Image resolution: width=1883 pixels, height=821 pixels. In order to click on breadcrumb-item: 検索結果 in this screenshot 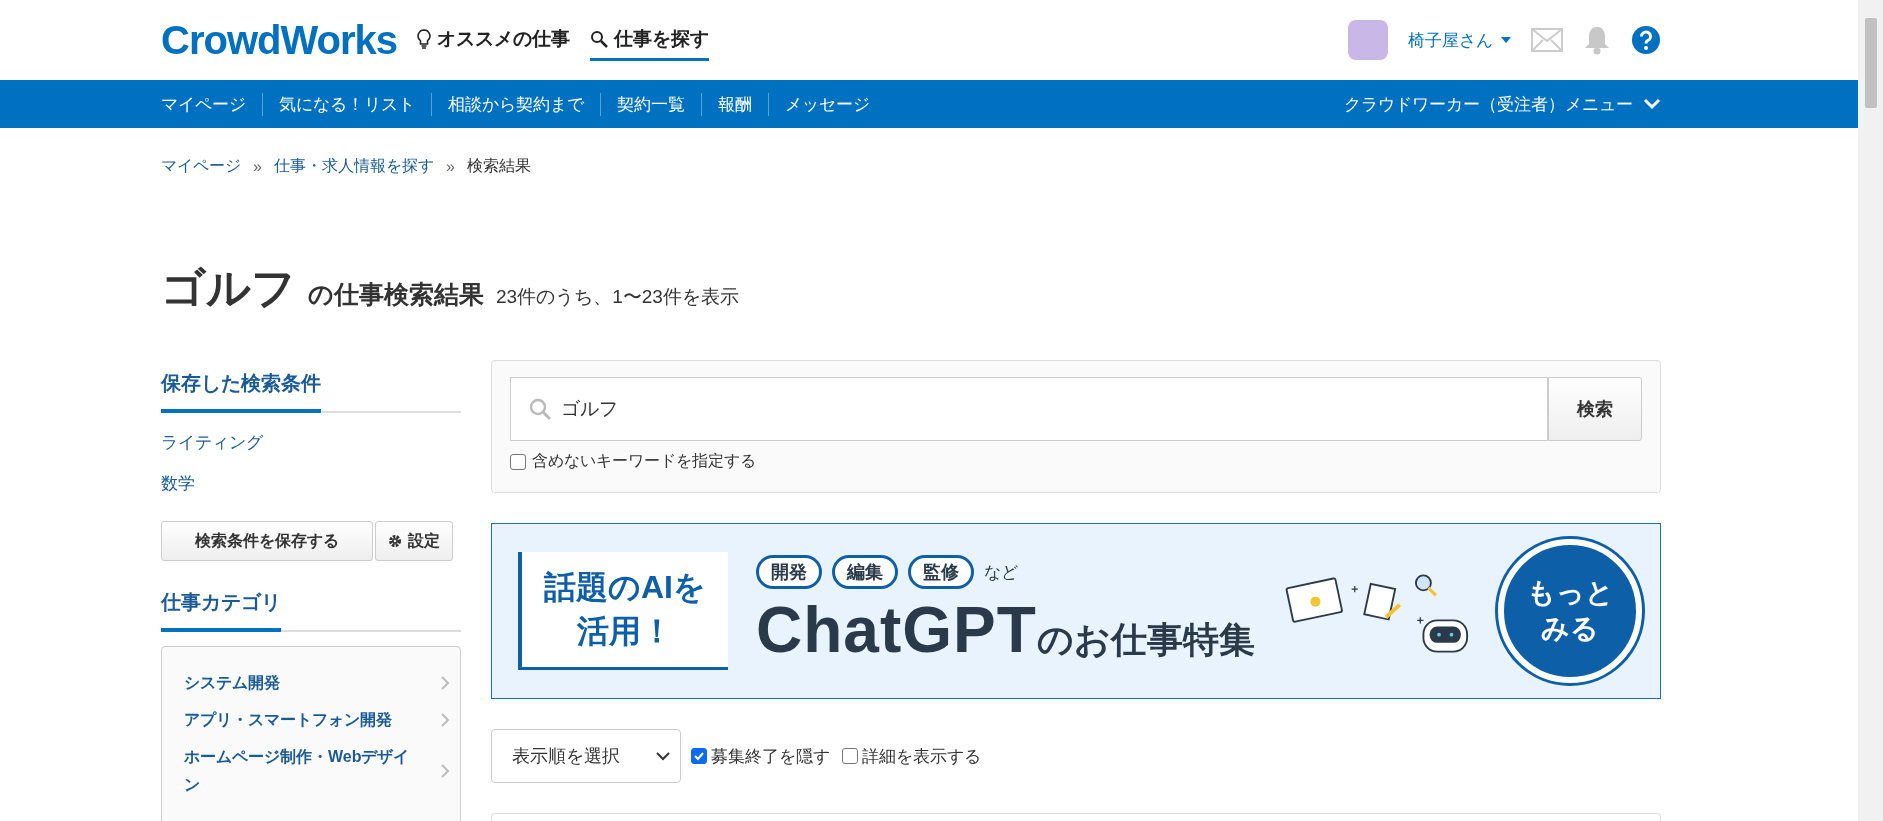, I will do `click(498, 166)`.